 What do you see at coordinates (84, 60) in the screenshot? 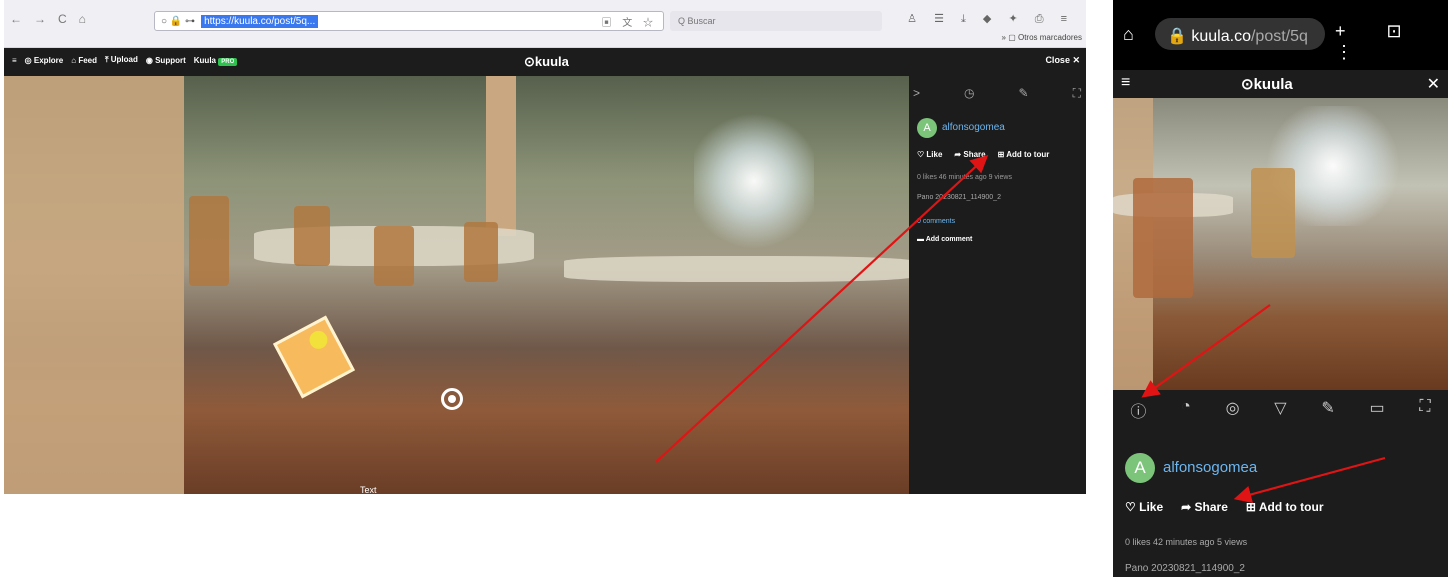
I see `feed-link: ⌂ Feed` at bounding box center [84, 60].